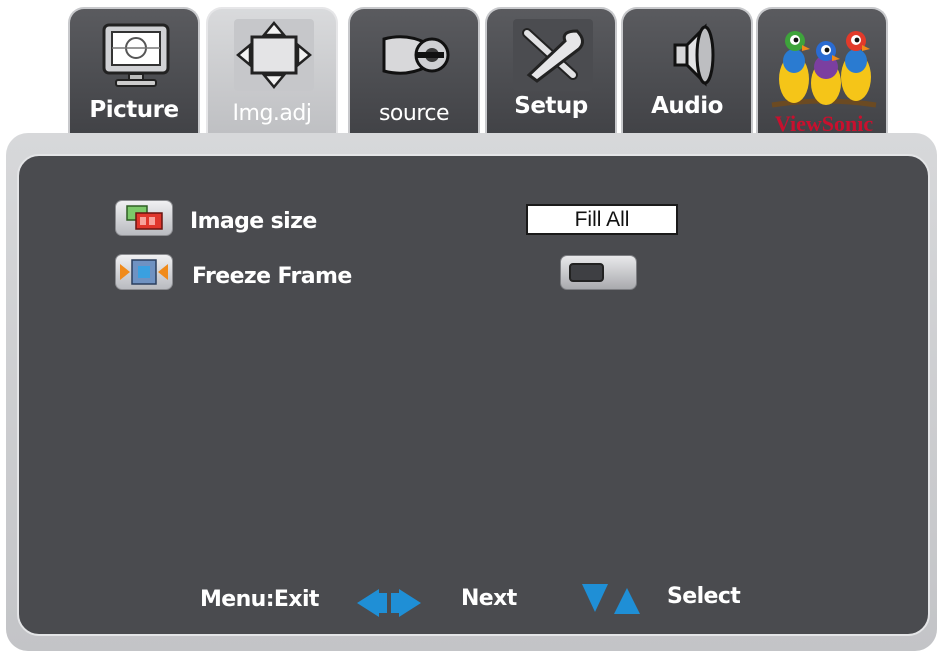 Image resolution: width=940 pixels, height=655 pixels. Describe the element at coordinates (416, 55) in the screenshot. I see `source-connector-icon` at that location.